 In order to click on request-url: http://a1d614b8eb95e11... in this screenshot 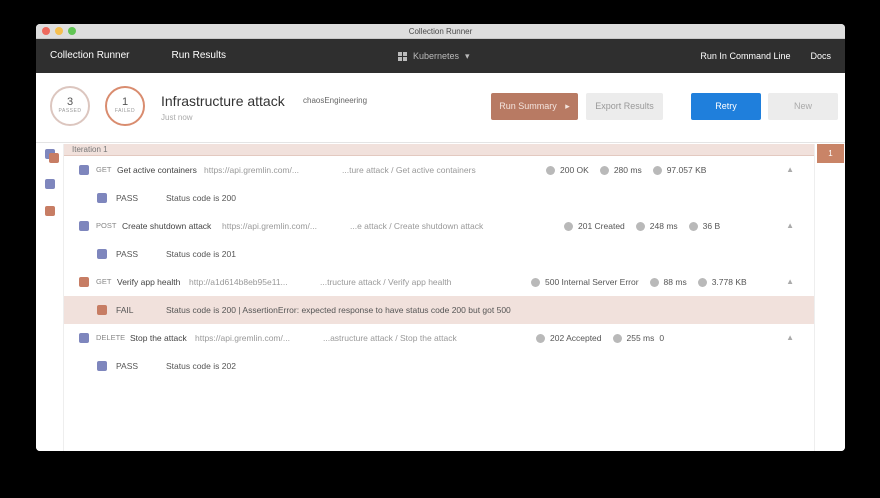, I will do `click(238, 282)`.